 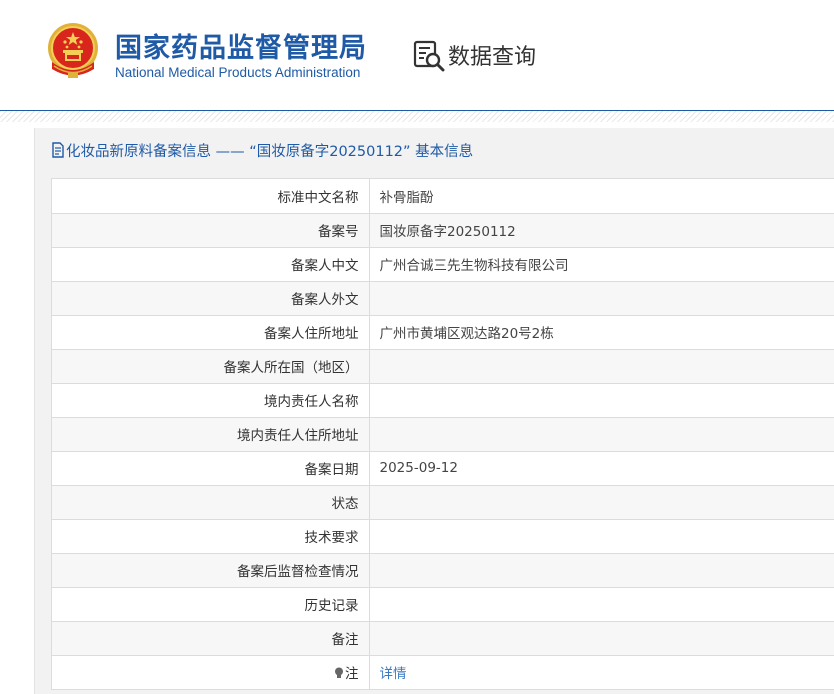 What do you see at coordinates (211, 570) in the screenshot?
I see `row-label: 备案后监督检查情况` at bounding box center [211, 570].